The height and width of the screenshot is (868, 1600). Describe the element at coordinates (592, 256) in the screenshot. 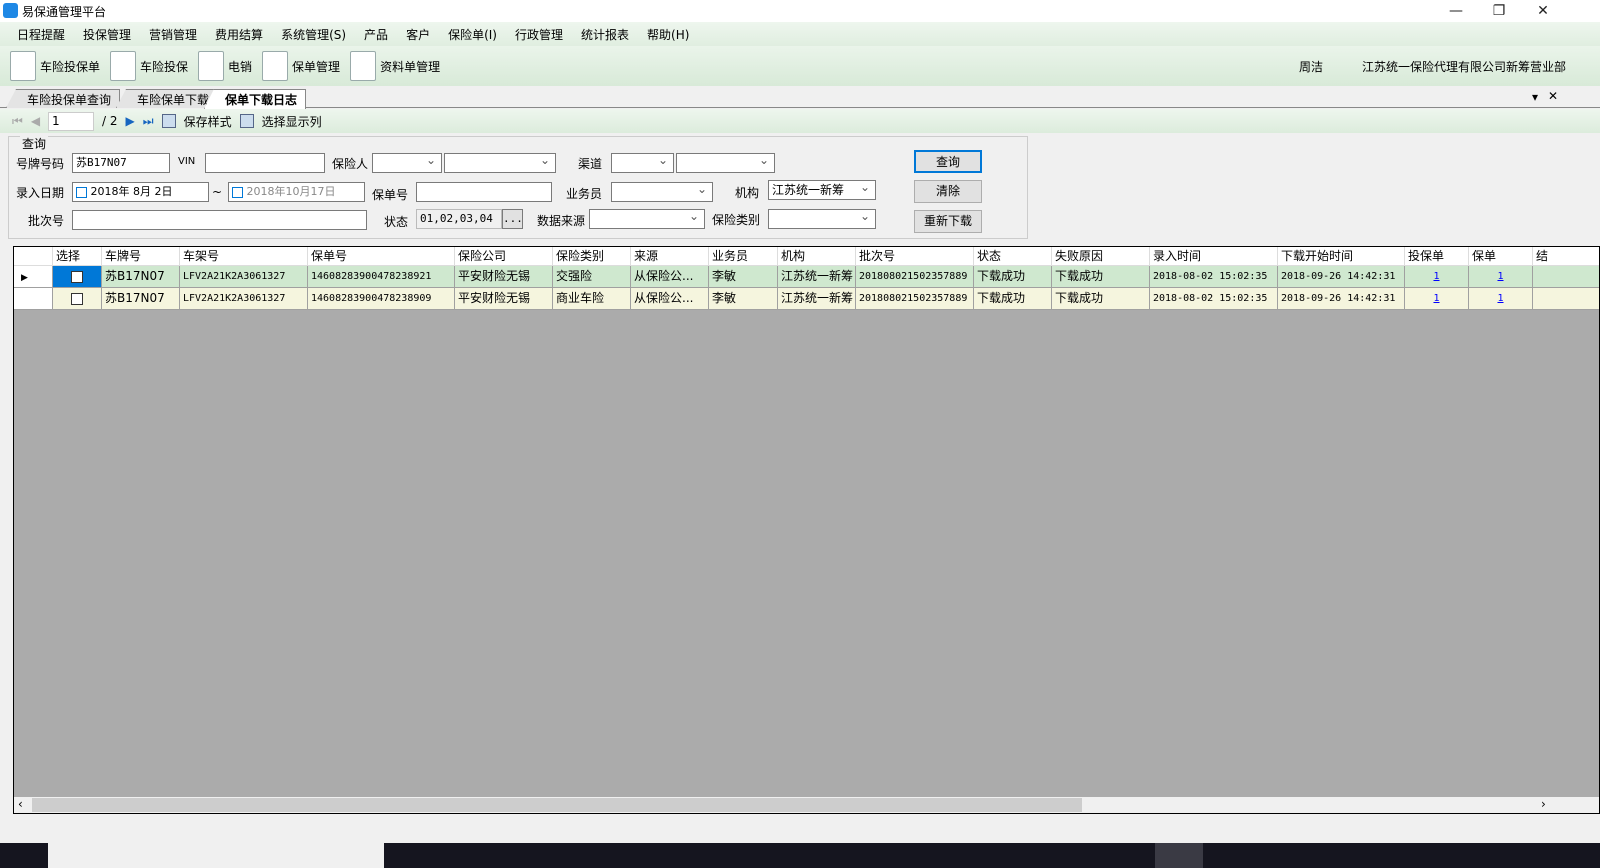

I see `column-header: 保险类别` at that location.